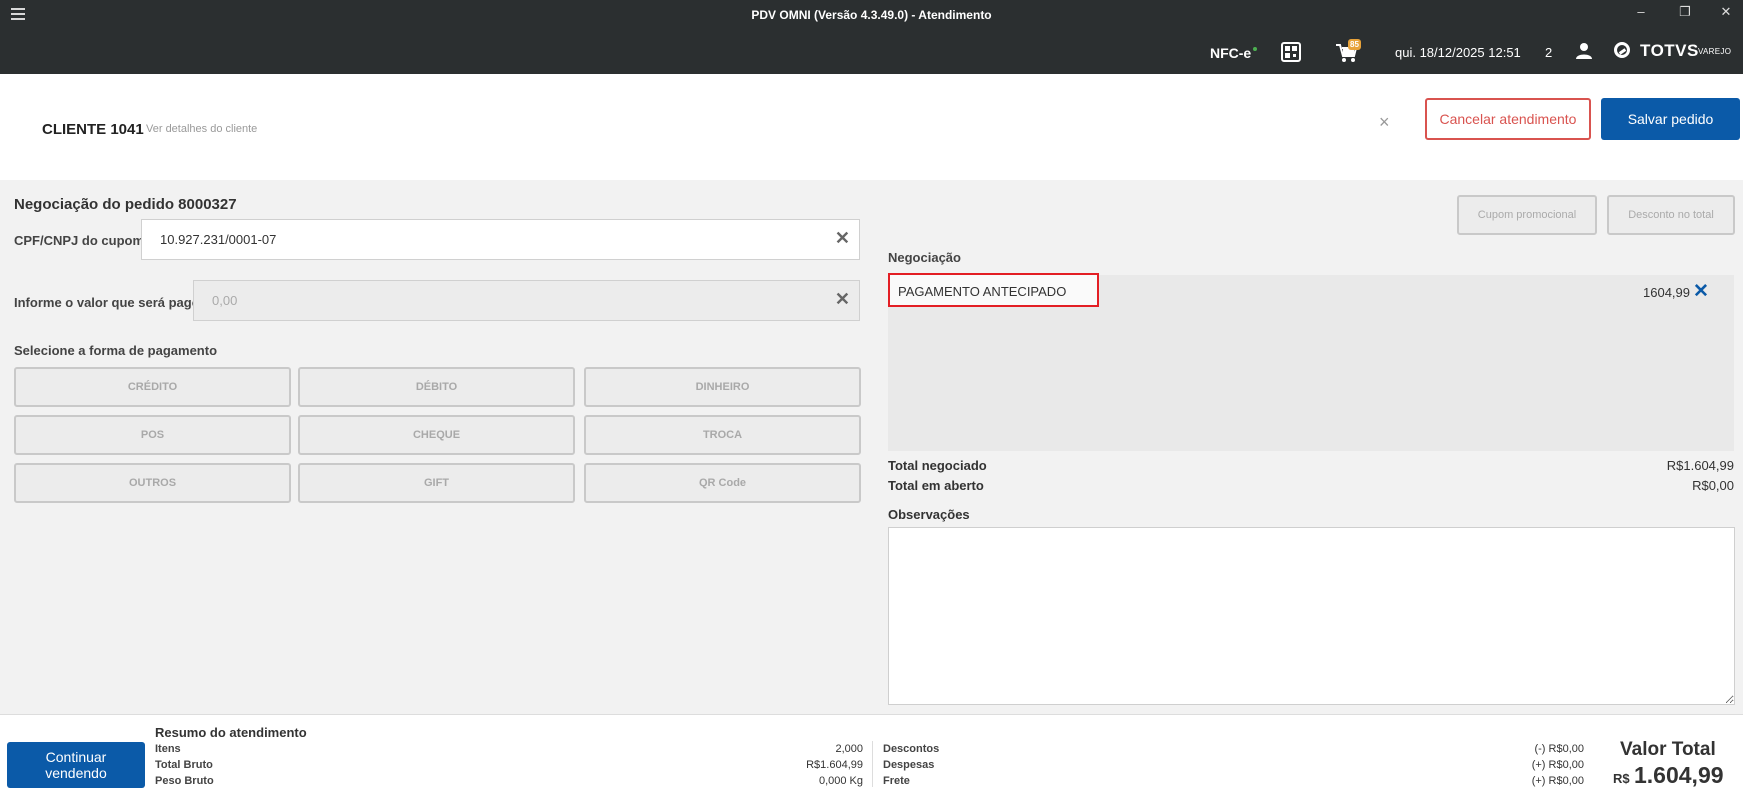  Describe the element at coordinates (436, 387) in the screenshot. I see `pay-debito-button: DÉBITO` at that location.